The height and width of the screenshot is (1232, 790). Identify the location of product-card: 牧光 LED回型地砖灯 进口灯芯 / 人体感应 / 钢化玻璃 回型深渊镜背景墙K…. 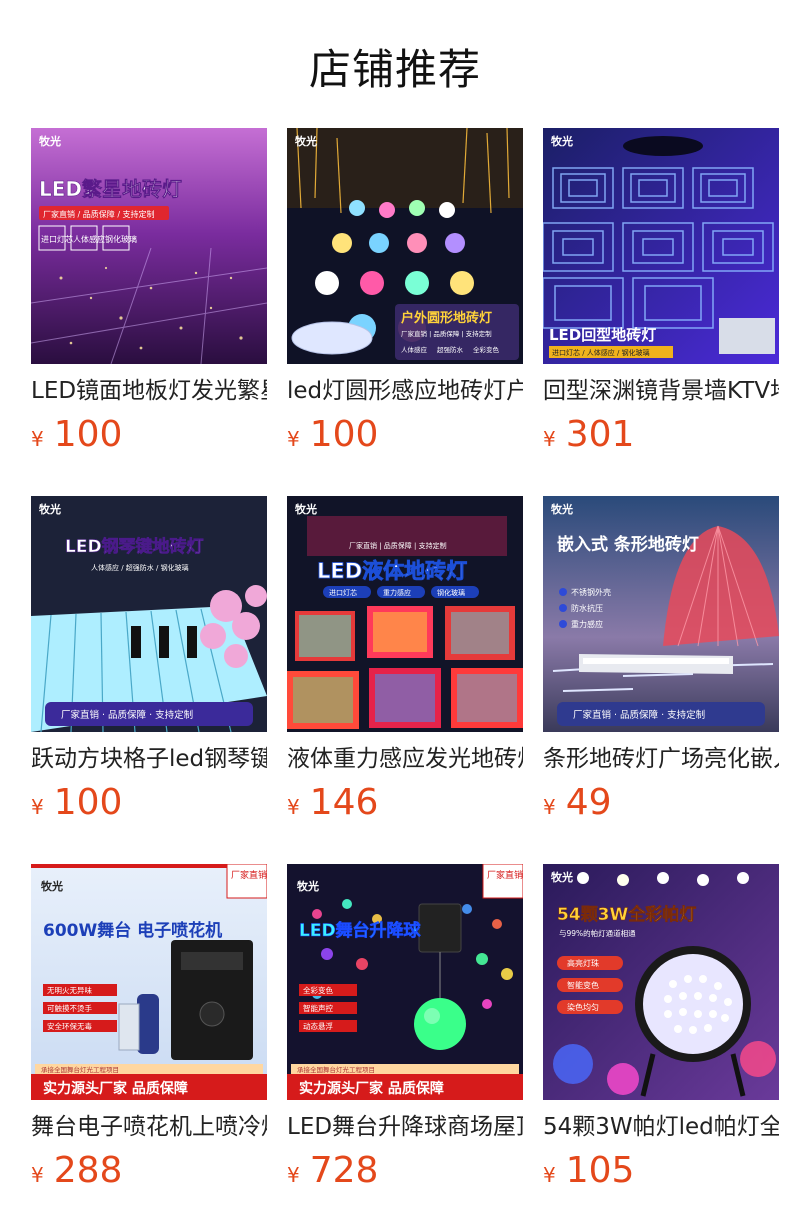
(661, 293).